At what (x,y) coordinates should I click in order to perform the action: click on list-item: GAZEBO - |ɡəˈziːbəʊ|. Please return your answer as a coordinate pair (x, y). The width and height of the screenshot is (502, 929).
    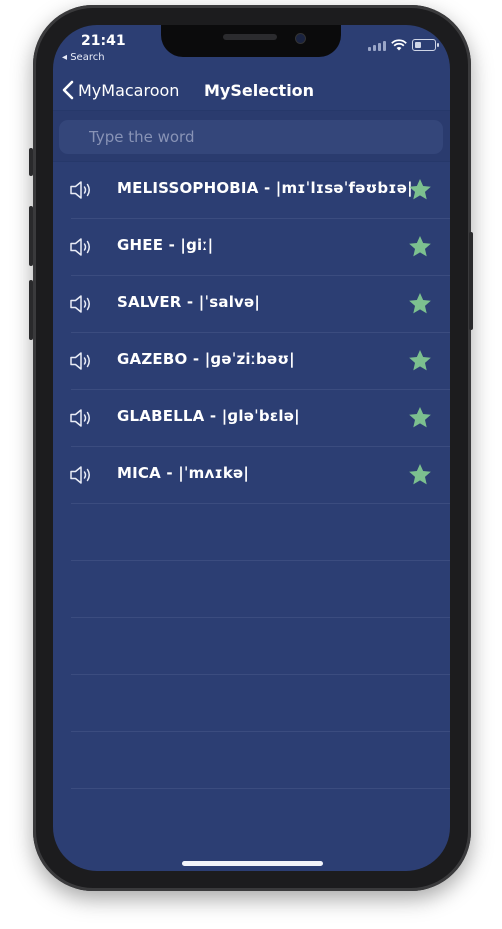
    Looking at the image, I should click on (259, 361).